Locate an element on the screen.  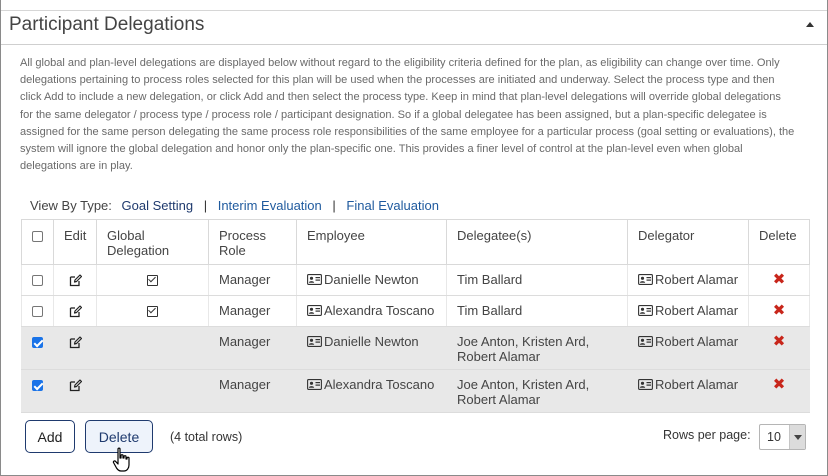
column-header-process-role: Process Role is located at coordinates (252, 242).